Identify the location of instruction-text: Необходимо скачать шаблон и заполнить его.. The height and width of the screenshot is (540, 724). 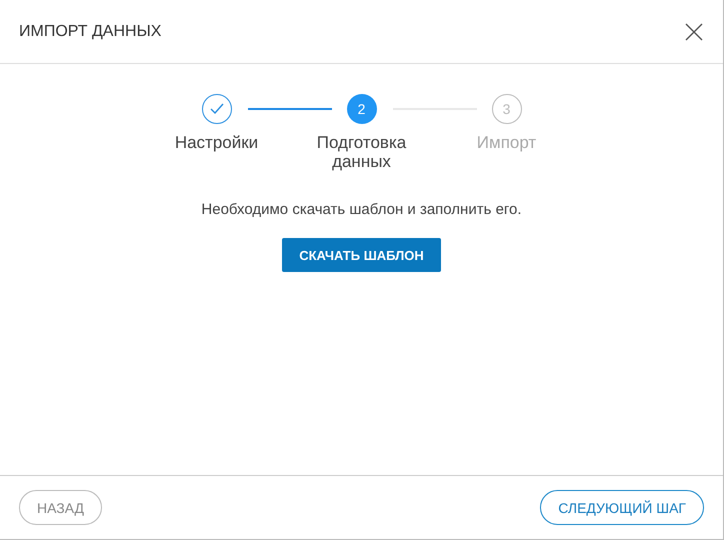
(361, 209).